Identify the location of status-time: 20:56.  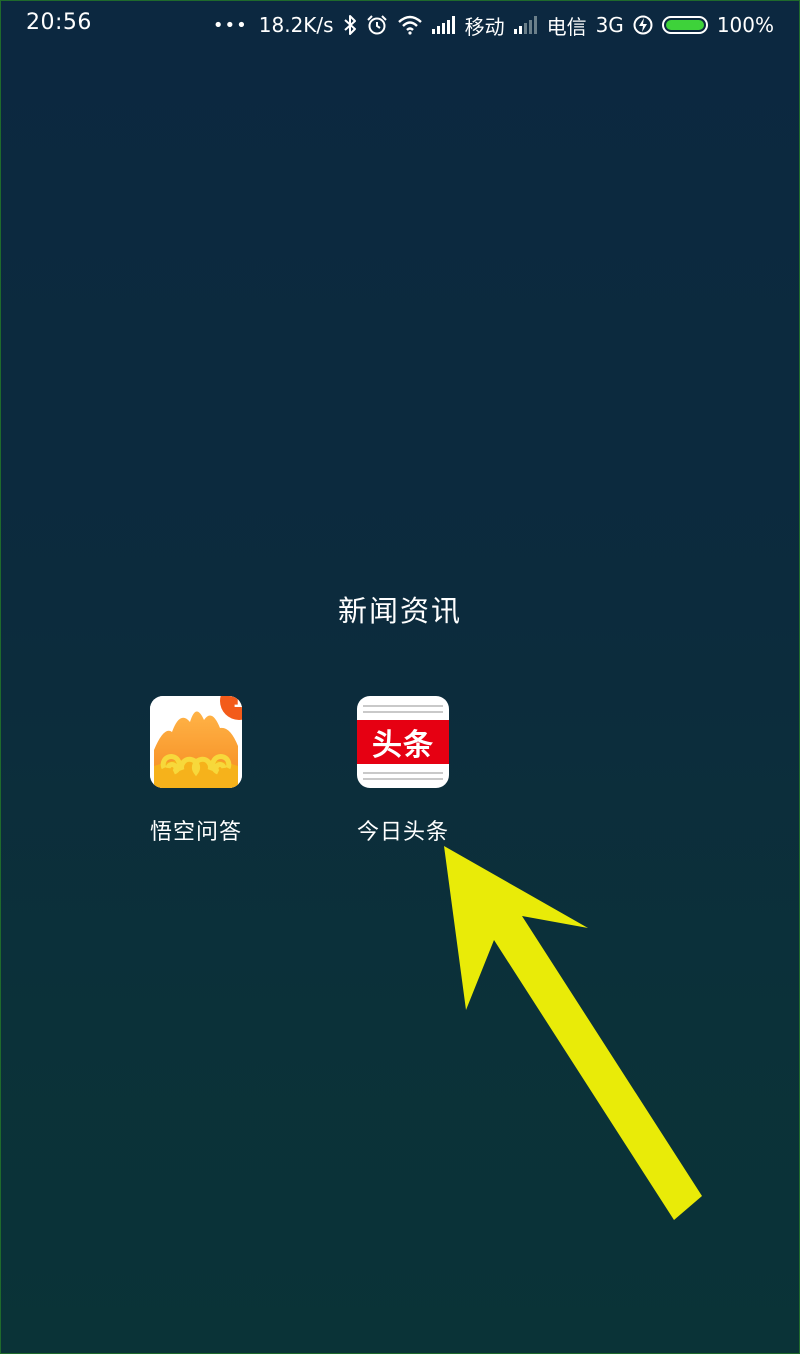
(59, 22).